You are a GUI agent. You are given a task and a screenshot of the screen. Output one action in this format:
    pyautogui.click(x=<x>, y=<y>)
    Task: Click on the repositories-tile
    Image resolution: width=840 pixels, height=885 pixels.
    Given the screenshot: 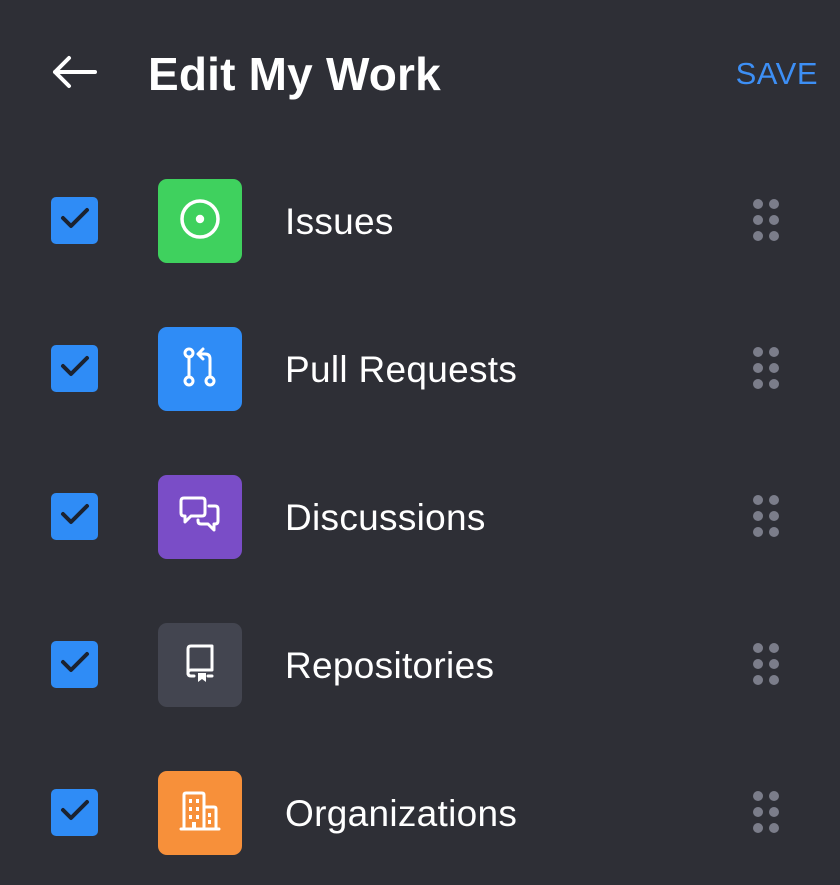 What is the action you would take?
    pyautogui.click(x=200, y=665)
    